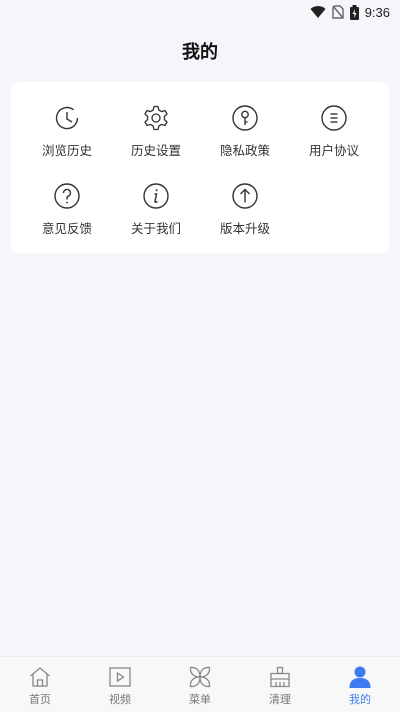 Image resolution: width=400 pixels, height=712 pixels. What do you see at coordinates (67, 118) in the screenshot?
I see `clock-icon` at bounding box center [67, 118].